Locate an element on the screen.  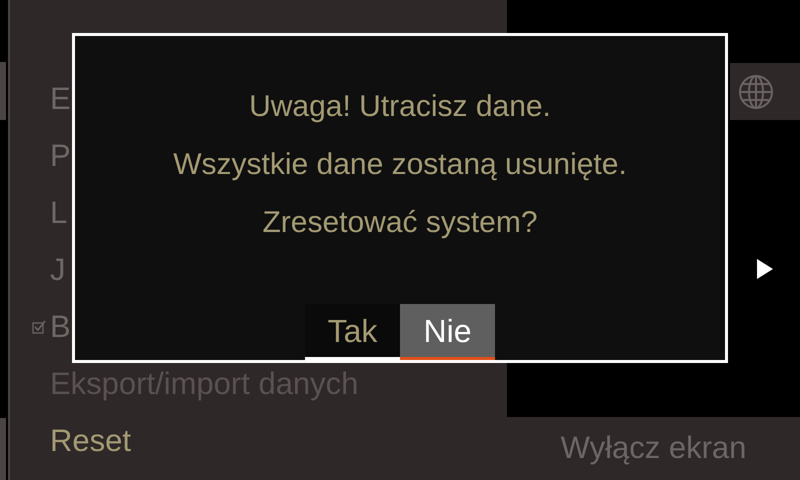
menu-item: B is located at coordinates (60, 326).